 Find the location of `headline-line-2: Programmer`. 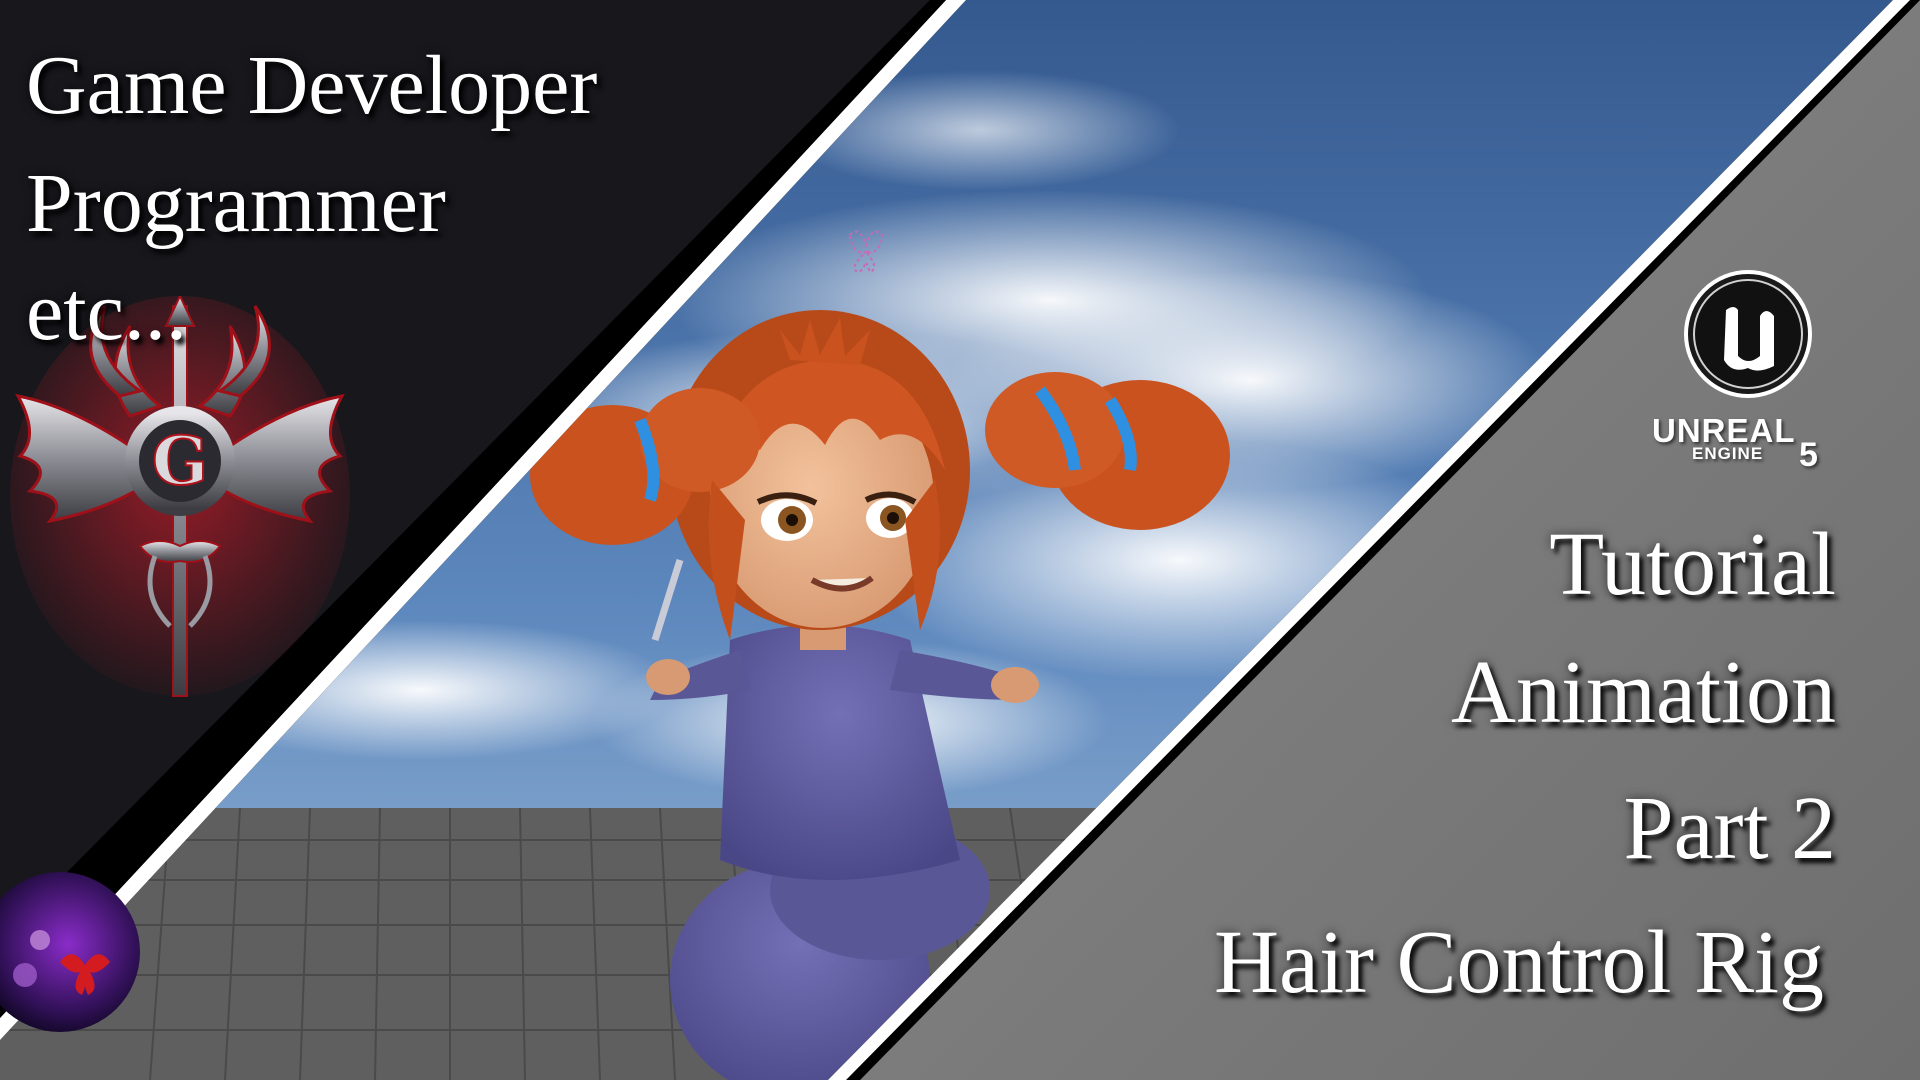

headline-line-2: Programmer is located at coordinates (236, 203).